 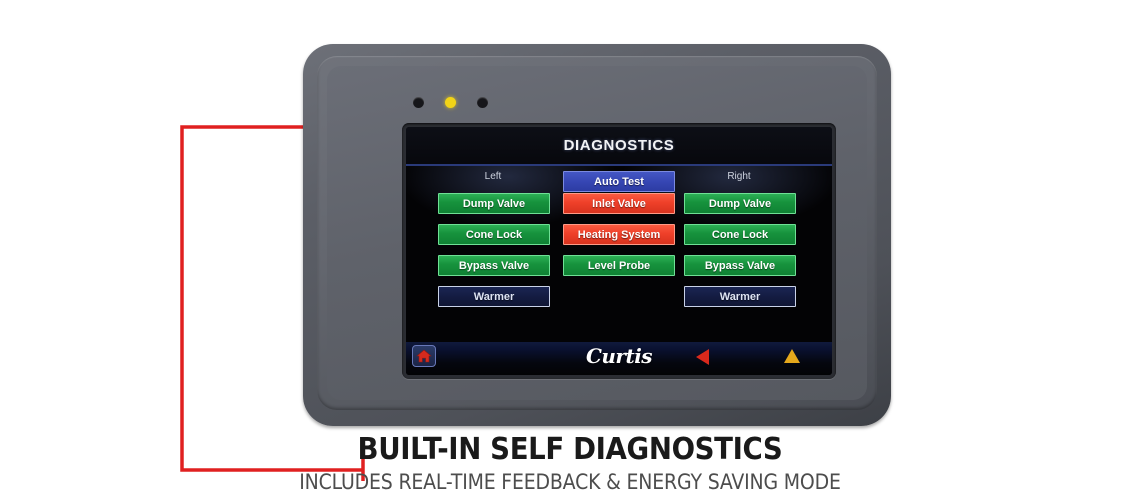 What do you see at coordinates (740, 296) in the screenshot?
I see `button-right-warmer: Warmer` at bounding box center [740, 296].